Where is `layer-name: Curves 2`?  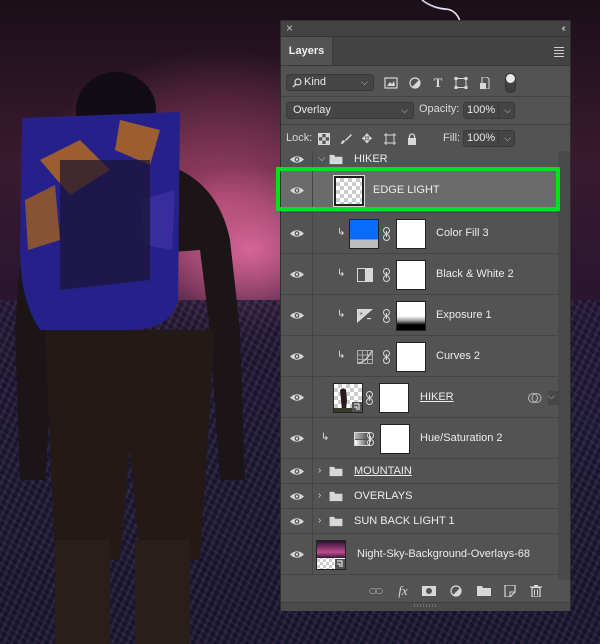
layer-name: Curves 2 is located at coordinates (458, 356).